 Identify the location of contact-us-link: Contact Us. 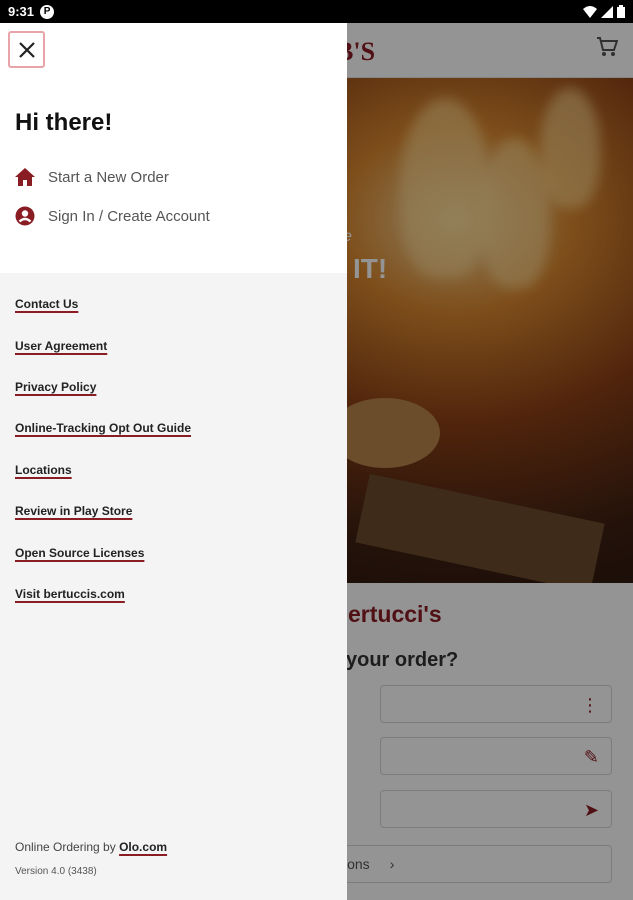
(46, 304).